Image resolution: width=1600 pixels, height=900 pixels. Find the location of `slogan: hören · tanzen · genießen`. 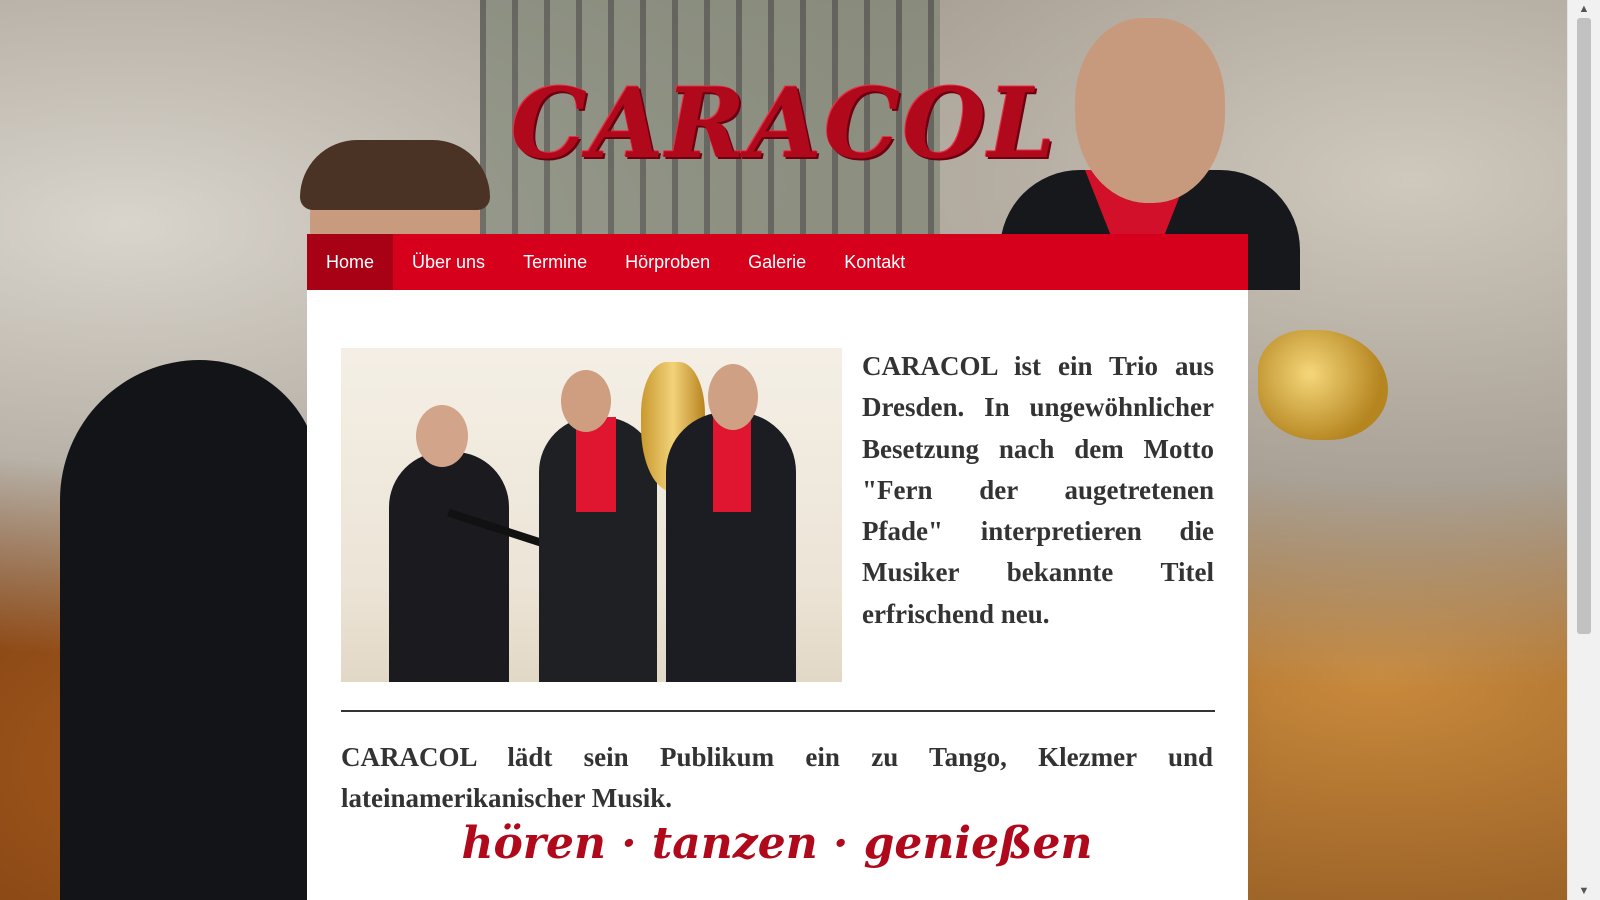

slogan: hören · tanzen · genießen is located at coordinates (777, 843).